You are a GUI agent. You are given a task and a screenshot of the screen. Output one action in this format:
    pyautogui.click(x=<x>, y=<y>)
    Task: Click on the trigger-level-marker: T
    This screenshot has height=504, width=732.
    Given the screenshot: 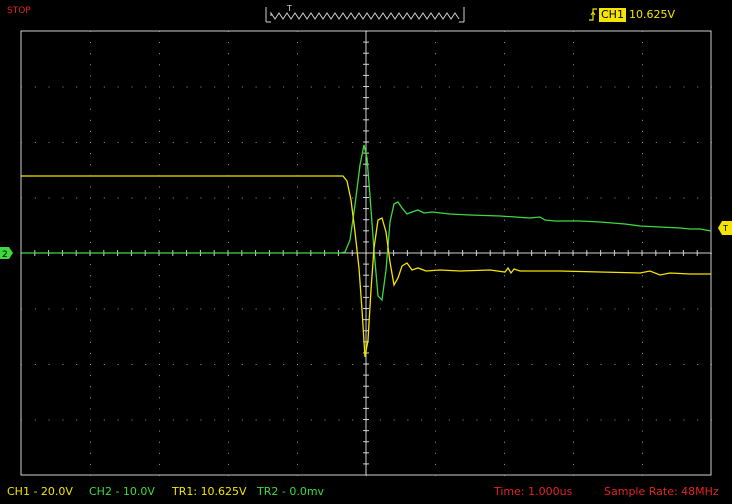 What is the action you would take?
    pyautogui.click(x=725, y=228)
    